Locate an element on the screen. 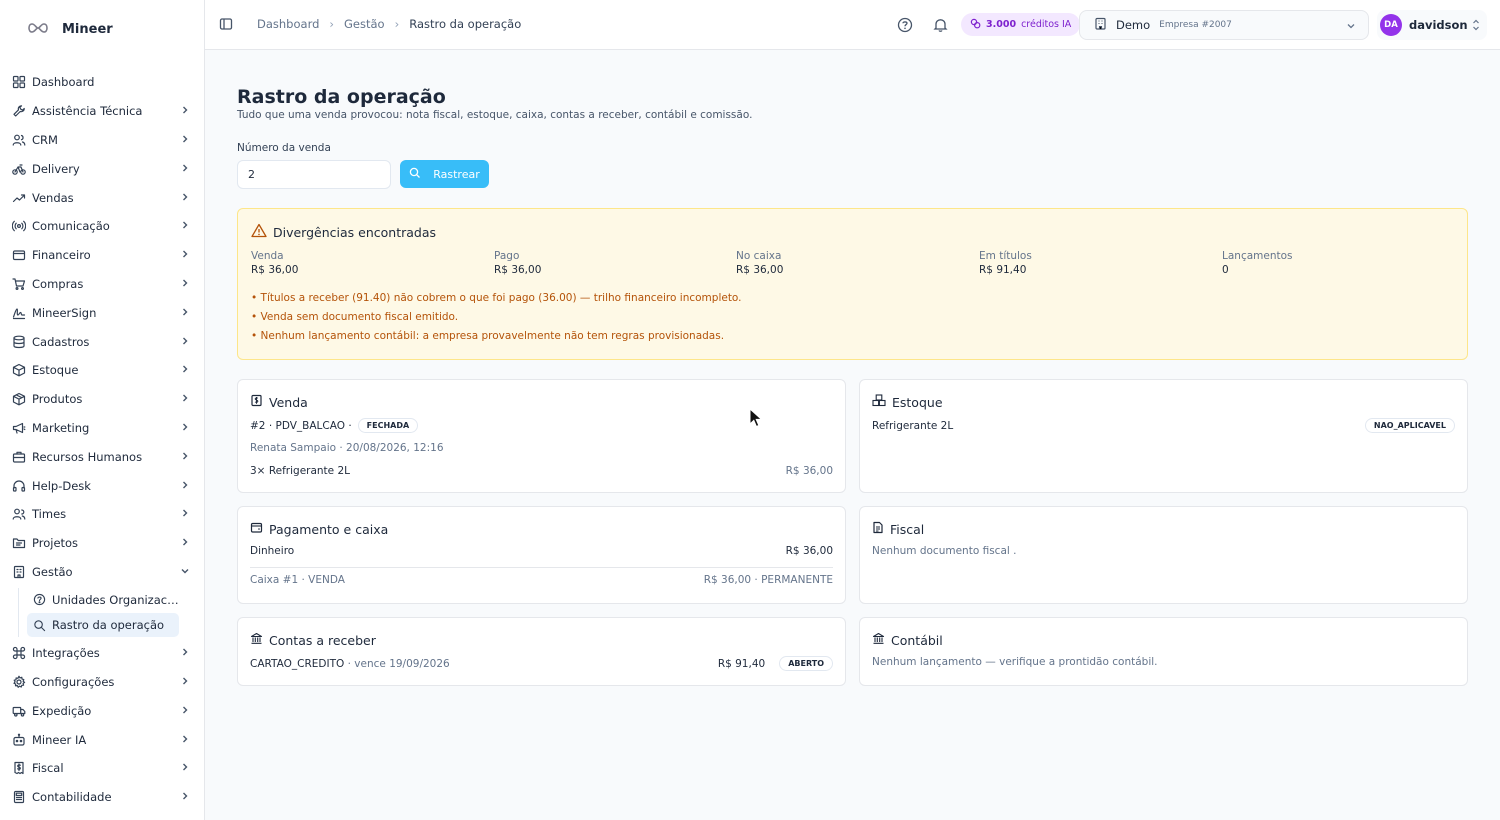 The height and width of the screenshot is (820, 1500). sidebar-subitem-rastro-da-operacao: Rastro da operação is located at coordinates (103, 625).